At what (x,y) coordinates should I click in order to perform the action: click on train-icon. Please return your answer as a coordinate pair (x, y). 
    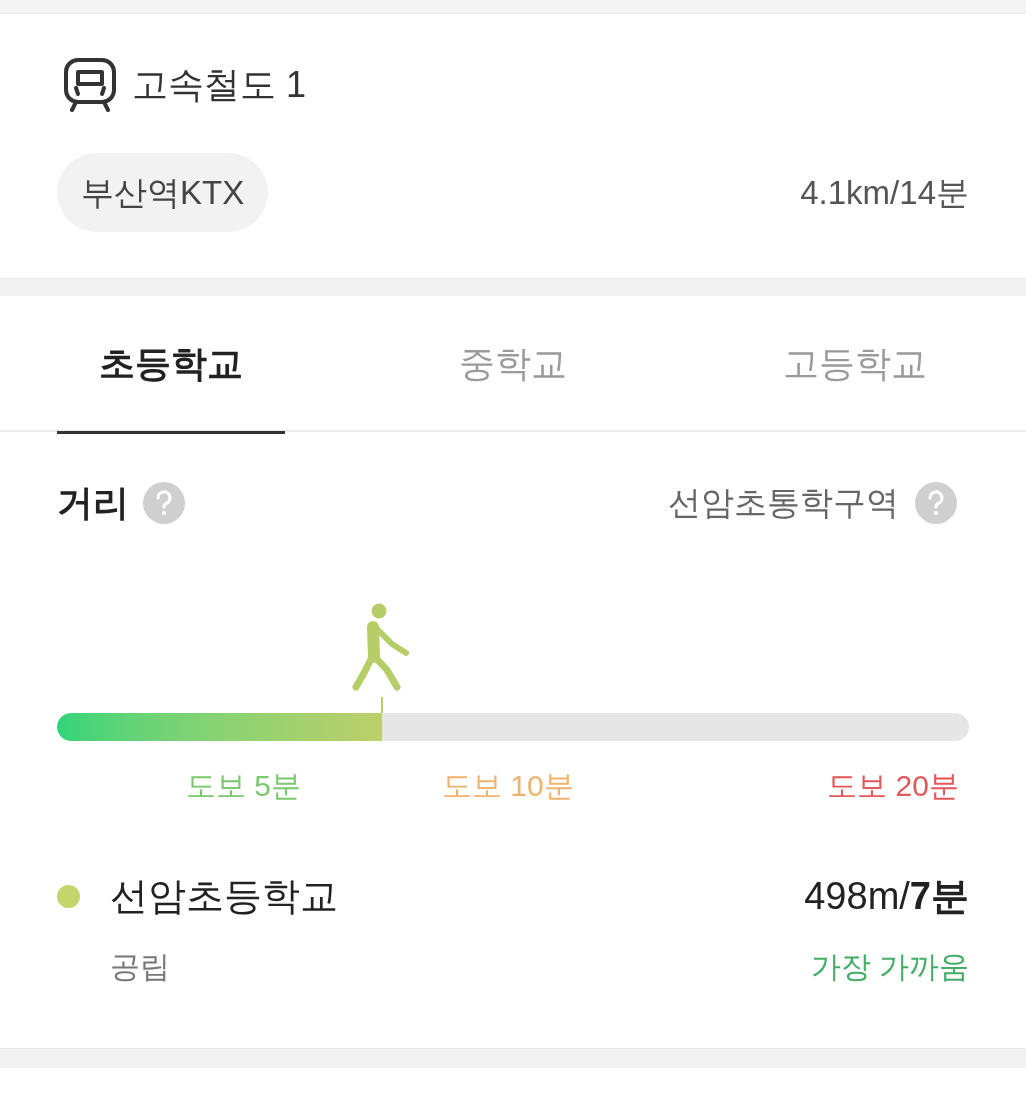
    Looking at the image, I should click on (90, 85).